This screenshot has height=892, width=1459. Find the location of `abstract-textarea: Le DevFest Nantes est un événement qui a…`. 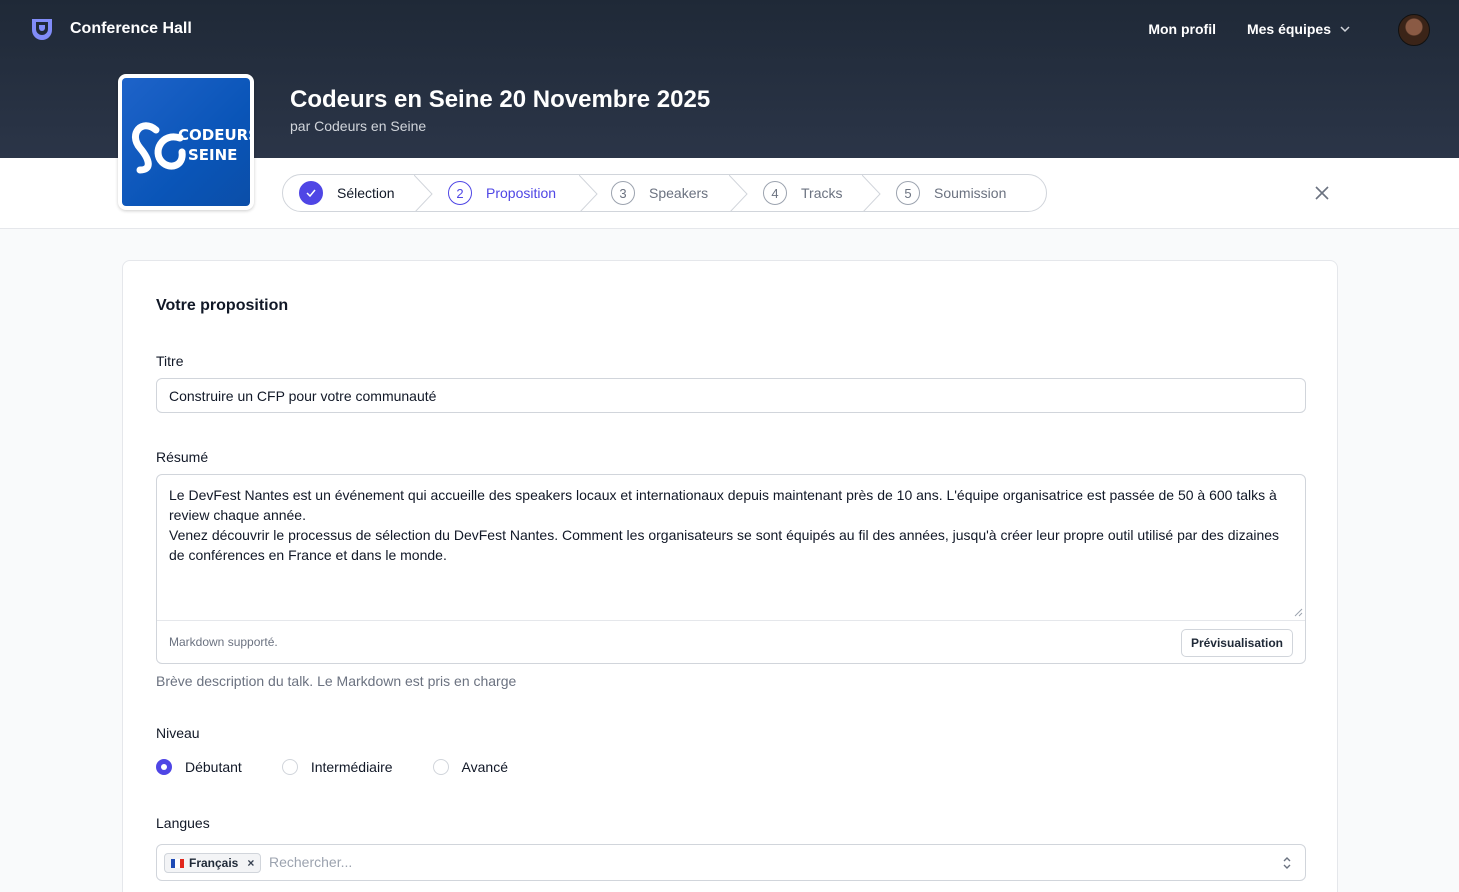

abstract-textarea: Le DevFest Nantes est un événement qui a… is located at coordinates (731, 525).